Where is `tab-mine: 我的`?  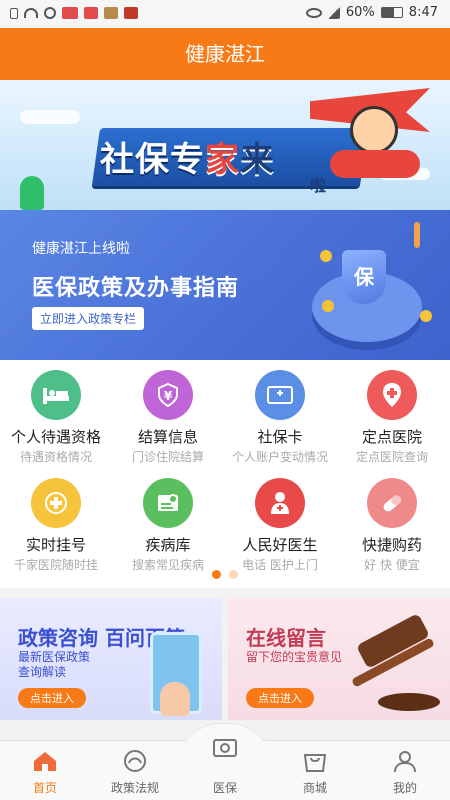
tab-mine: 我的 is located at coordinates (405, 770).